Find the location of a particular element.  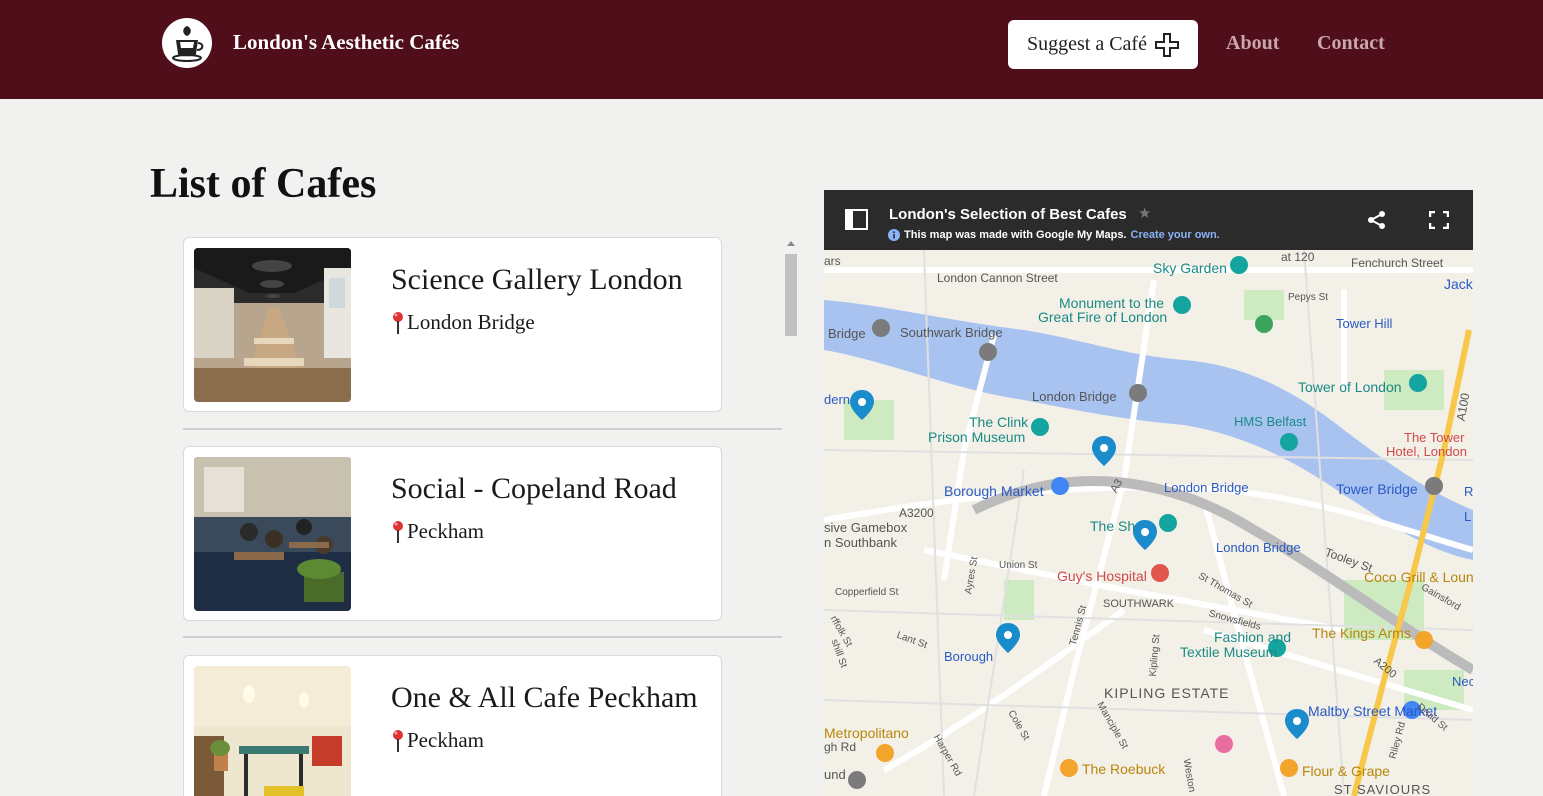

map-label: The Kings Arms is located at coordinates (1361, 633).